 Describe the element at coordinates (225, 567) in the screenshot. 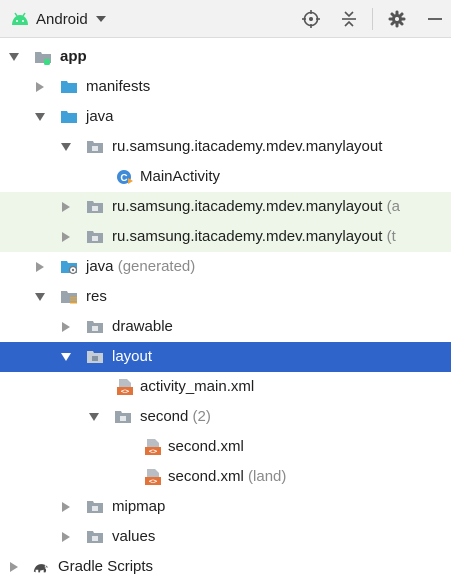

I see `tree-row-gradle-scripts: Gradle Scripts` at that location.